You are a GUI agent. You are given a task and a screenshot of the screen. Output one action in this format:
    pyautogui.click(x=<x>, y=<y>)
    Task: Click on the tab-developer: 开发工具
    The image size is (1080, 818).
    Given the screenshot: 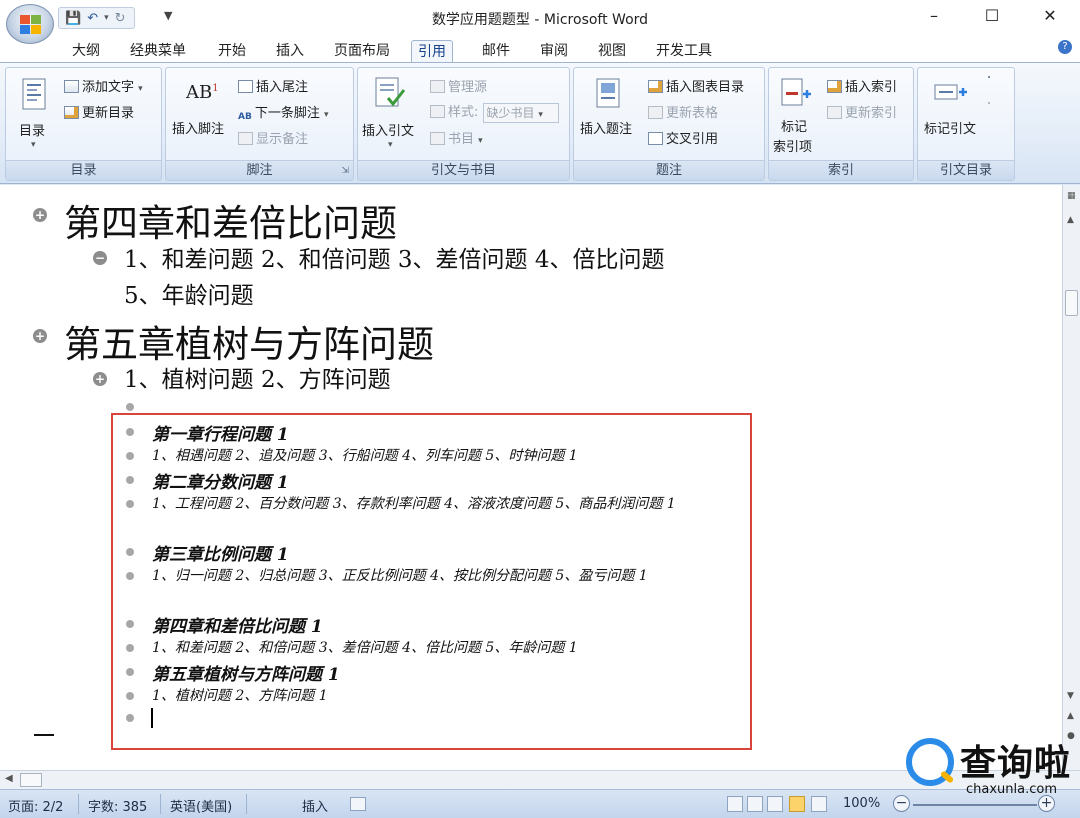 What is the action you would take?
    pyautogui.click(x=684, y=51)
    